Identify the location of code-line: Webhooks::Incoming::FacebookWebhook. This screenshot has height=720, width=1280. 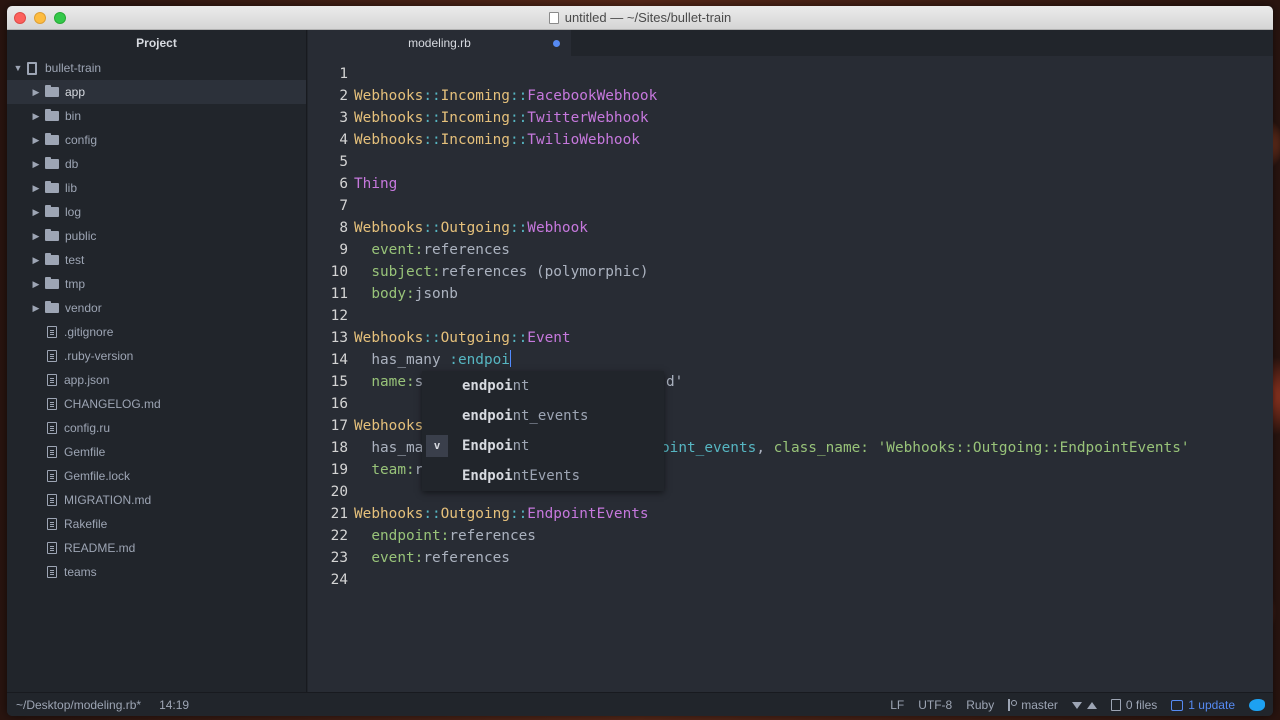
(813, 96).